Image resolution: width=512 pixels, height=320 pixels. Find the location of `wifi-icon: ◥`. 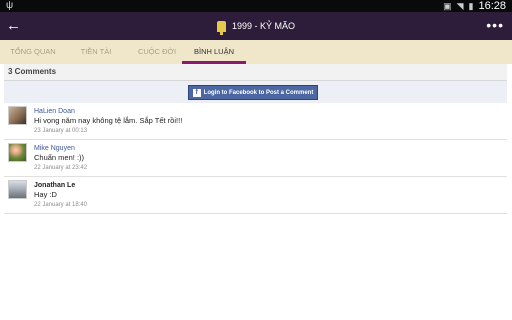

wifi-icon: ◥ is located at coordinates (460, 6).